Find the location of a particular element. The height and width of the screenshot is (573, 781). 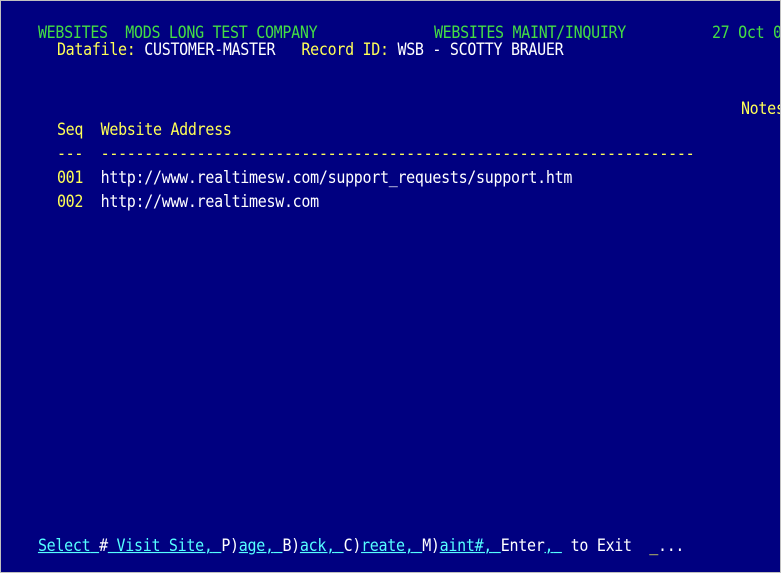

enter-comma: , is located at coordinates (548, 545).